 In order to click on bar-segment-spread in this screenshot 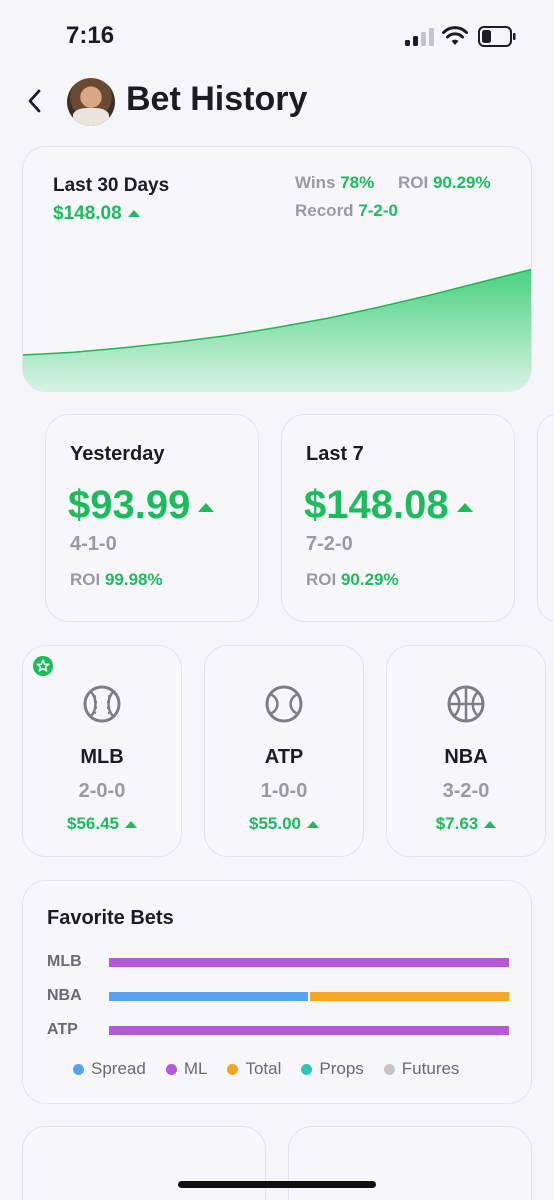, I will do `click(208, 996)`.